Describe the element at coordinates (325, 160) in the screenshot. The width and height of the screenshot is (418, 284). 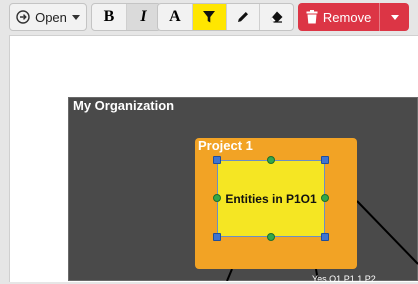
I see `resize-handle-top-right` at that location.